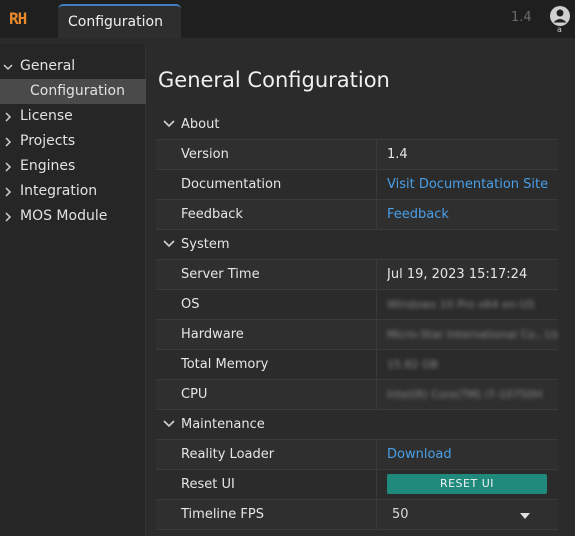  Describe the element at coordinates (357, 485) in the screenshot. I see `table-row: Reset UI RESET UI` at that location.